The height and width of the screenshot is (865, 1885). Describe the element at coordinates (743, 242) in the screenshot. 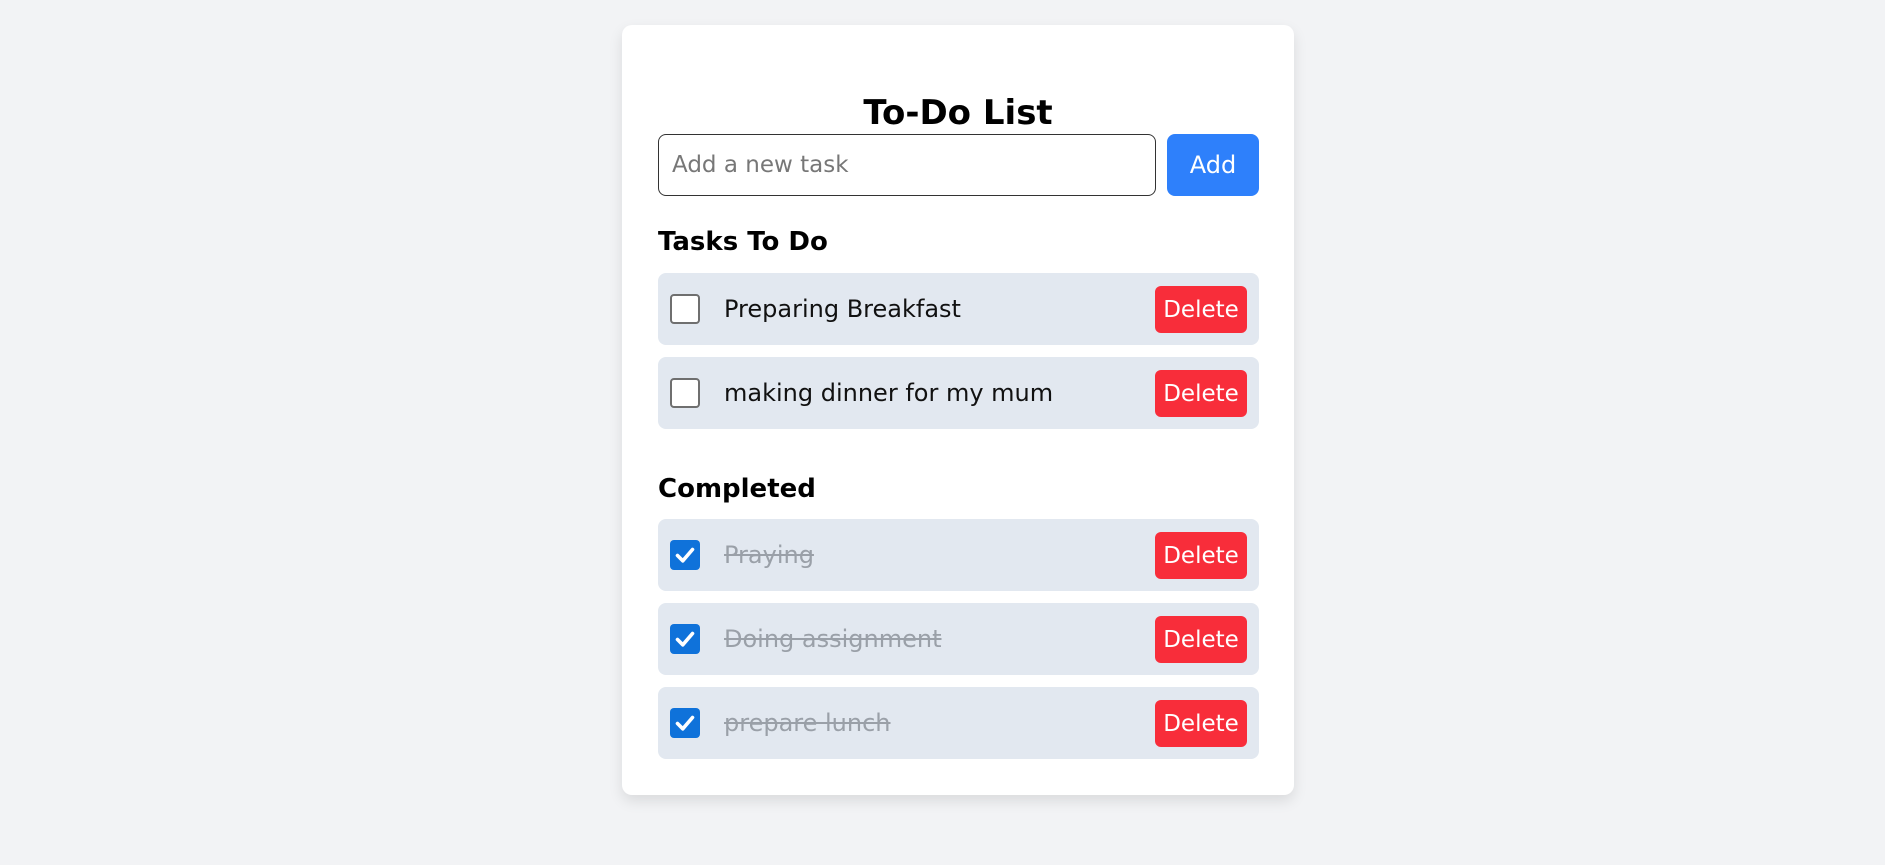

I see `tasks-to-do-heading: Tasks To Do` at that location.